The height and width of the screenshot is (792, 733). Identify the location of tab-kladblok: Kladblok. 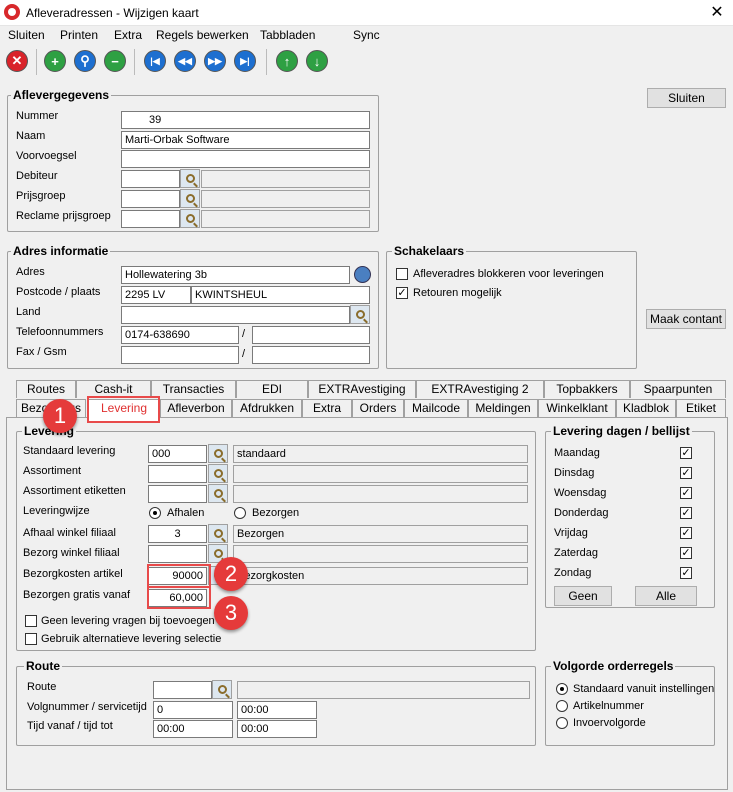
(646, 408).